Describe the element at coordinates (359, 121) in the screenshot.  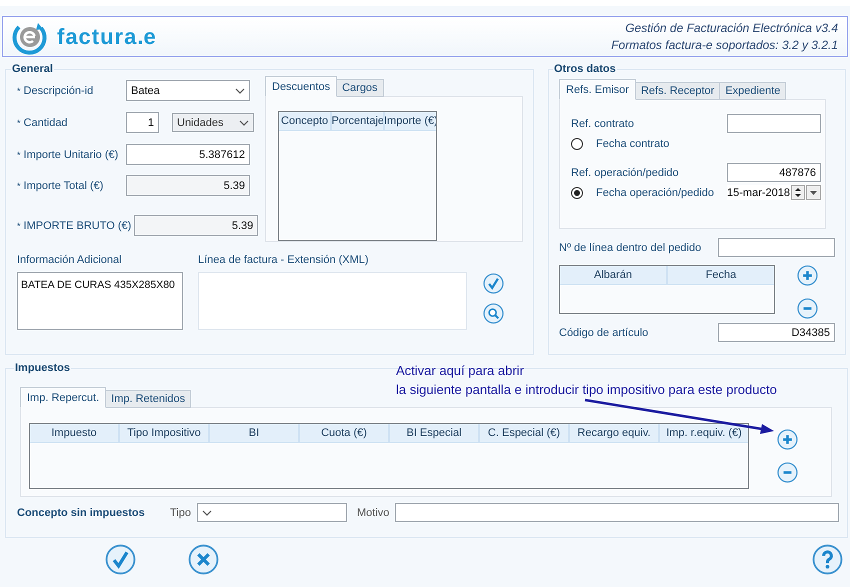
I see `column-header: Porcentaje` at that location.